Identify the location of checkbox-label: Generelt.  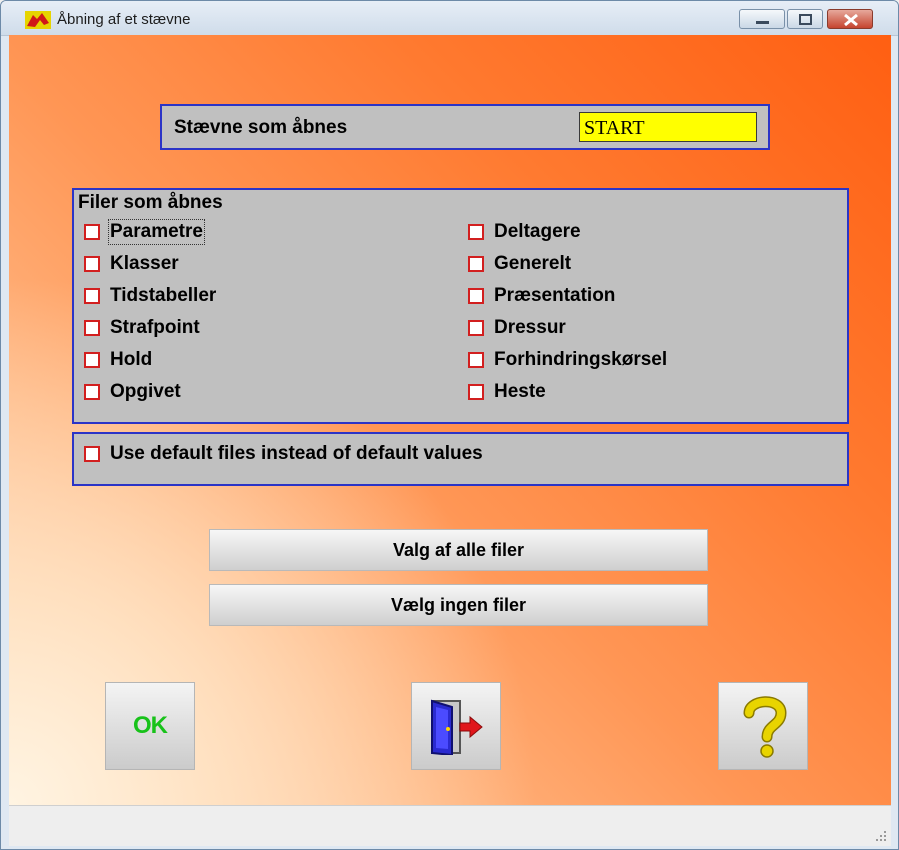
(533, 263).